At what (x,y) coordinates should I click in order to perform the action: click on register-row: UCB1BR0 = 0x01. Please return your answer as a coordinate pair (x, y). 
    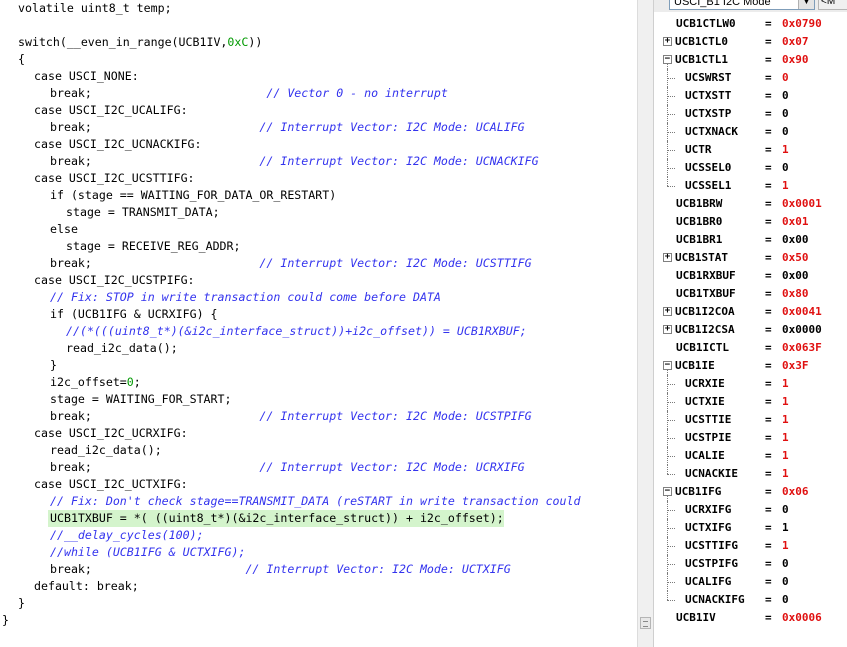
    Looking at the image, I should click on (750, 222).